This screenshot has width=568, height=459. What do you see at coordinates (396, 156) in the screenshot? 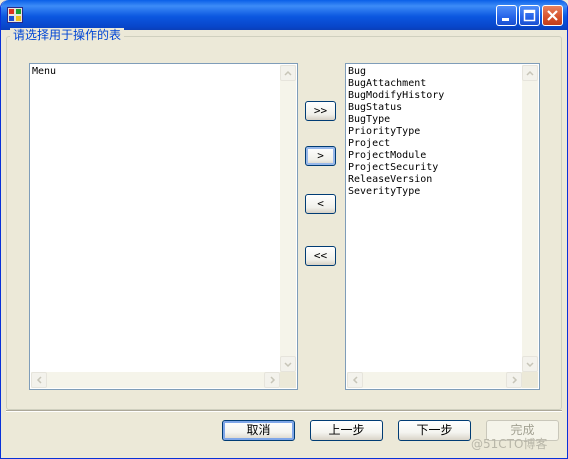
I see `list-item: ProjectModule` at bounding box center [396, 156].